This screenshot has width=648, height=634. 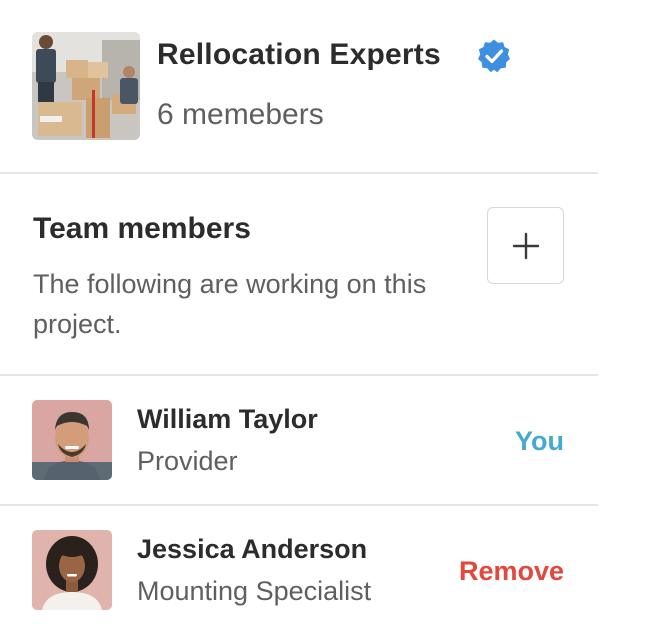 What do you see at coordinates (254, 591) in the screenshot?
I see `member-role: Mounting Specialist` at bounding box center [254, 591].